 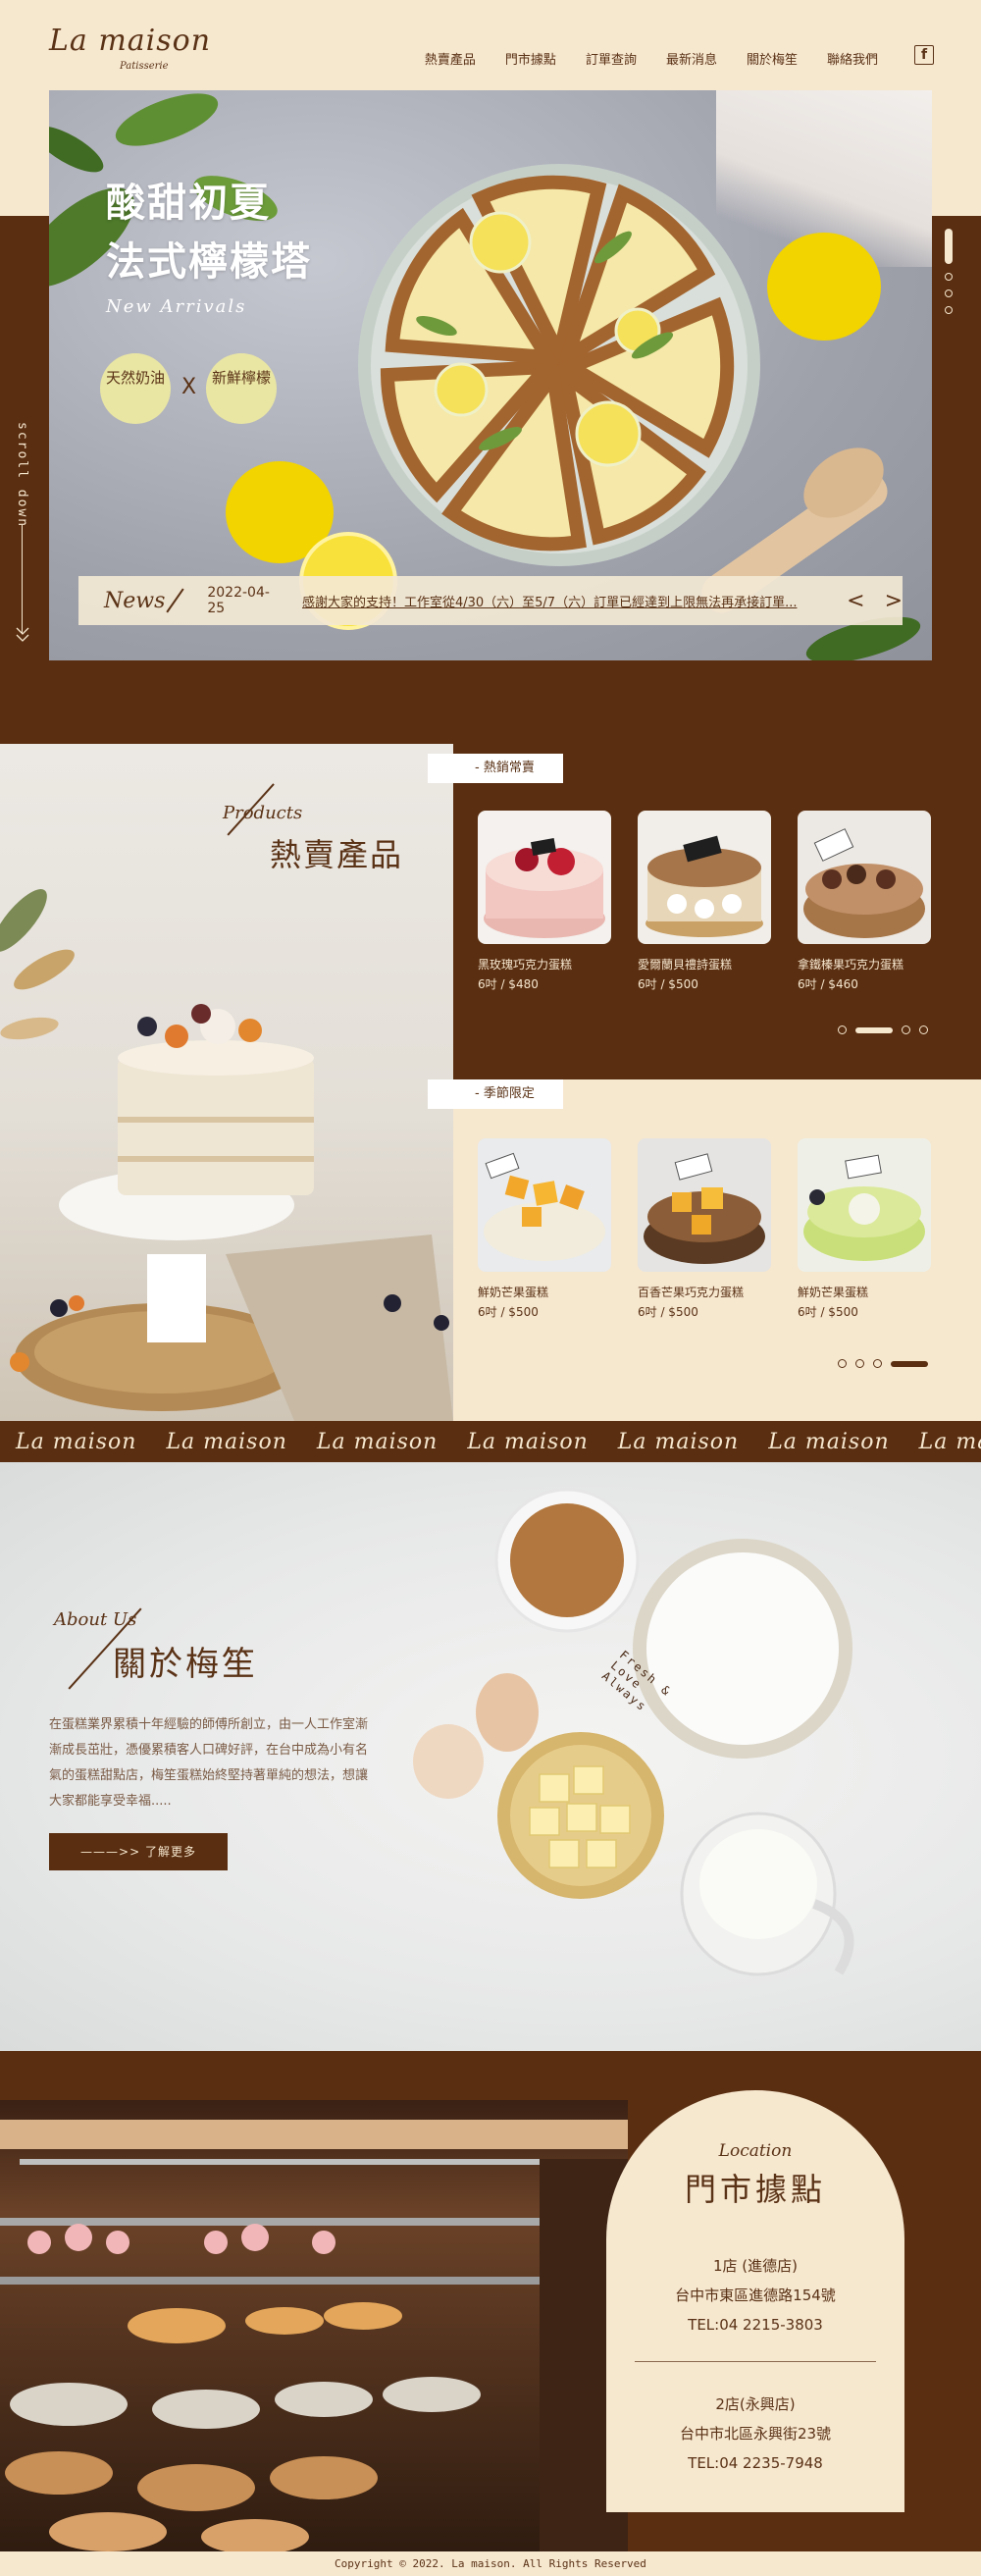 What do you see at coordinates (189, 387) in the screenshot?
I see `badge-separator: X` at bounding box center [189, 387].